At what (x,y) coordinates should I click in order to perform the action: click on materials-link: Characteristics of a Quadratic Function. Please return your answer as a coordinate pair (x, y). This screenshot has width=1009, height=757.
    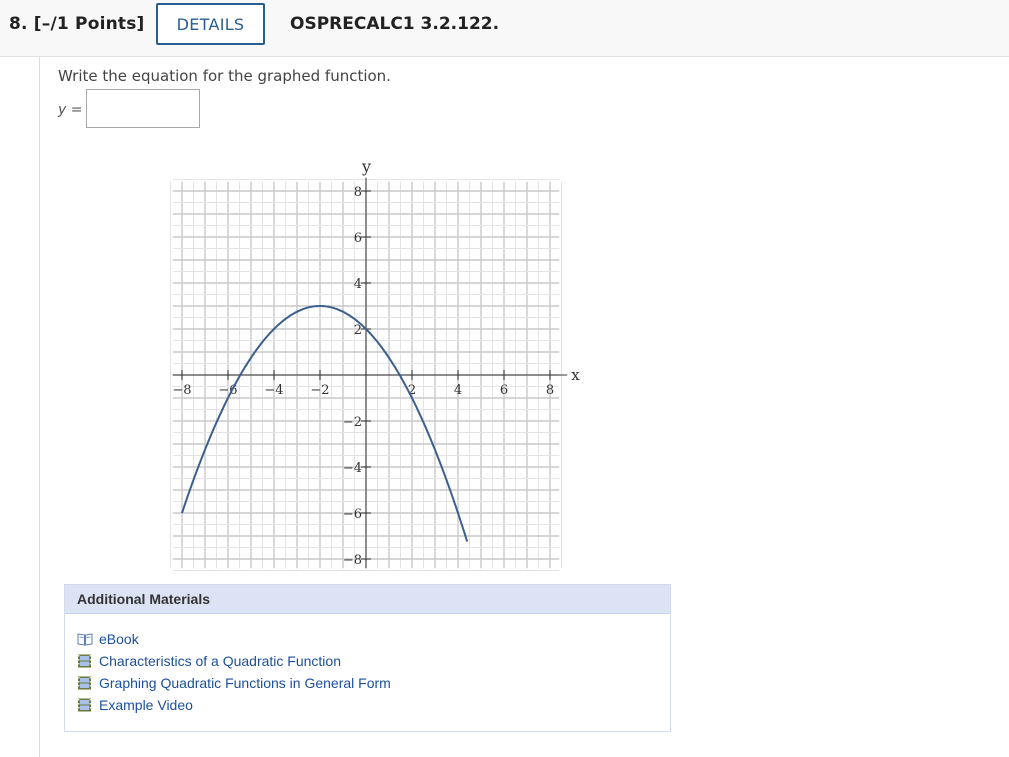
    Looking at the image, I should click on (220, 661).